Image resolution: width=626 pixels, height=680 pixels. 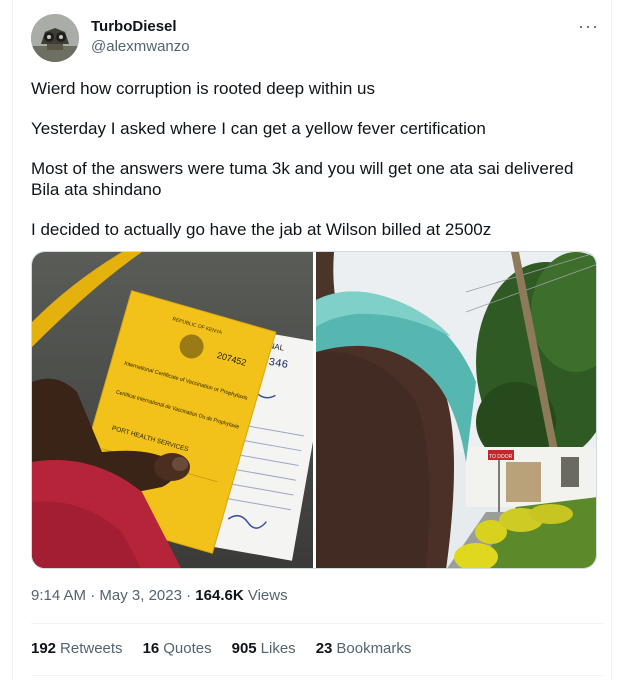 I want to click on avatar-image, so click(x=55, y=38).